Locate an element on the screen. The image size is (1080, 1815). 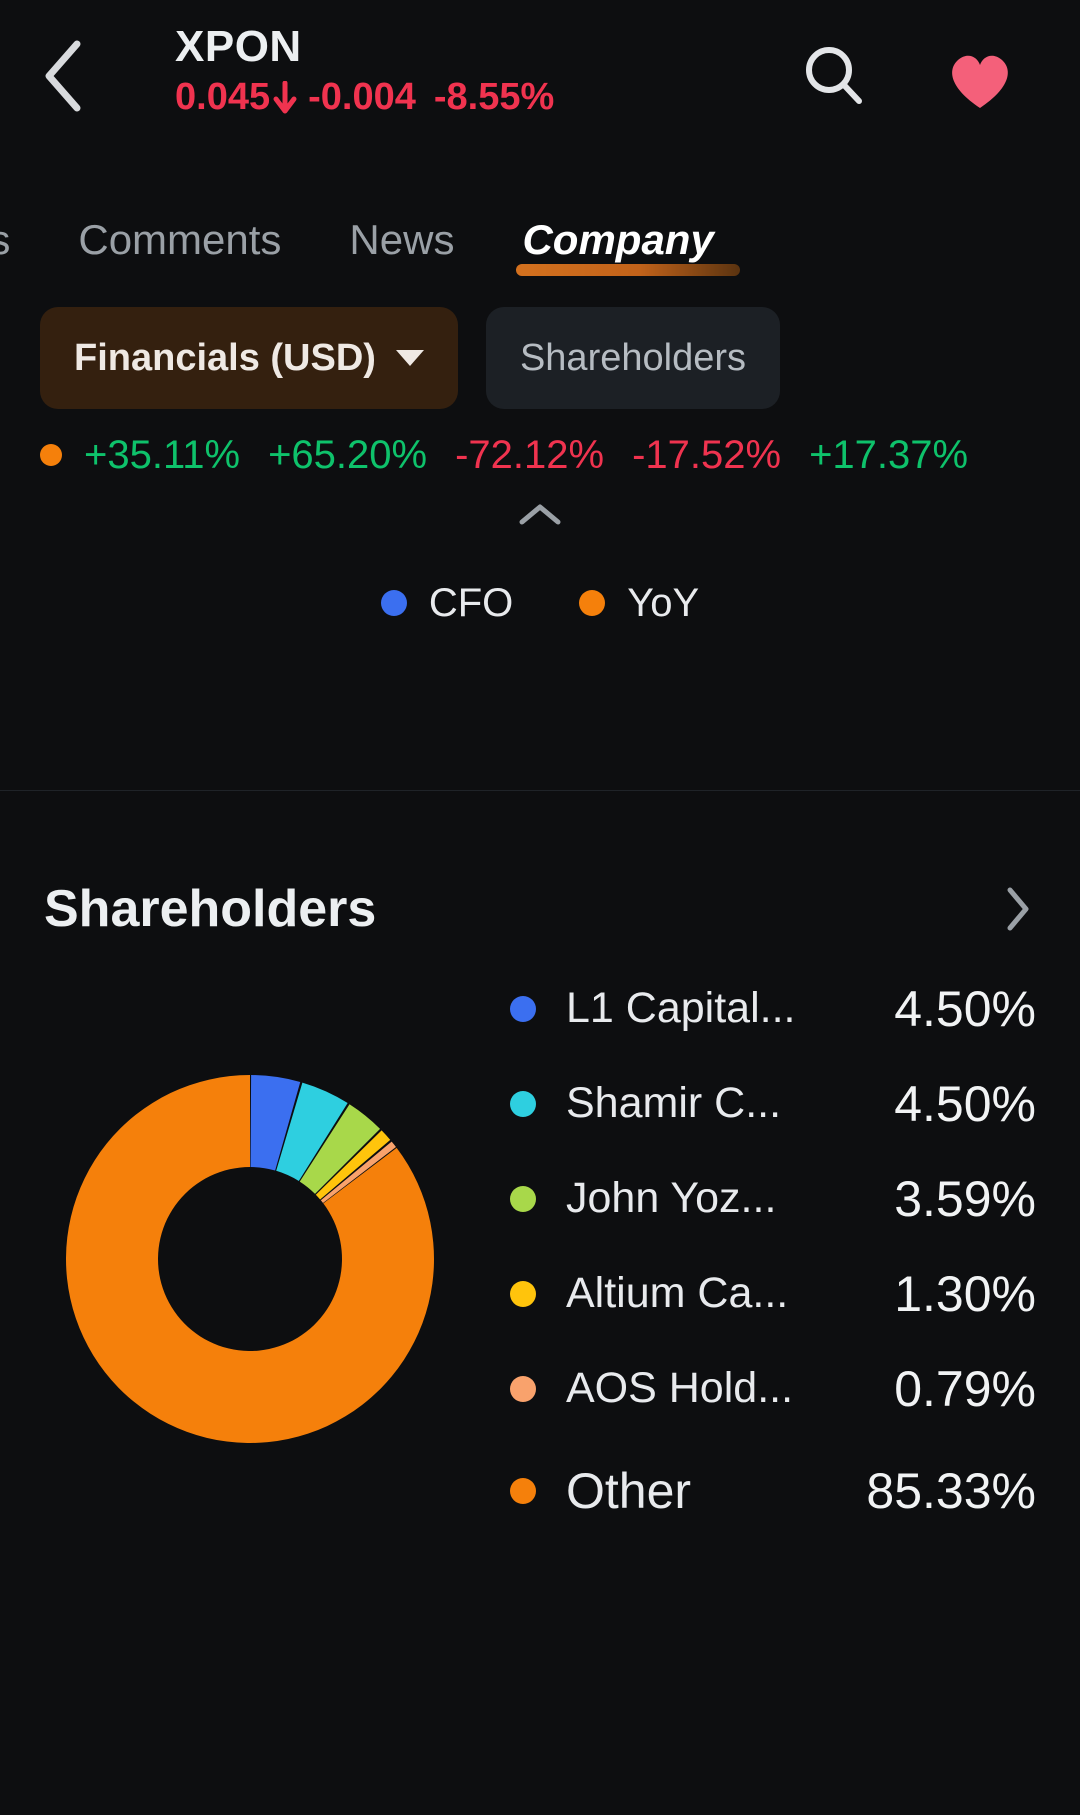
chip-shareholders: Shareholders is located at coordinates (632, 358).